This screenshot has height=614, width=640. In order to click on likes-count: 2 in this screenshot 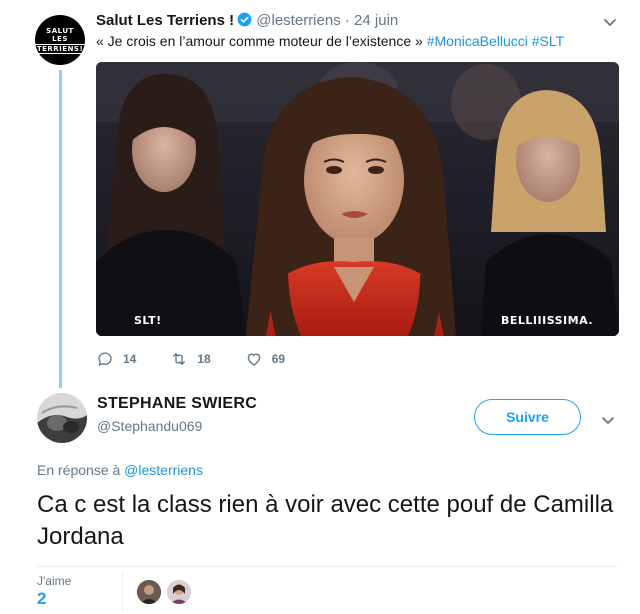, I will do `click(41, 599)`.